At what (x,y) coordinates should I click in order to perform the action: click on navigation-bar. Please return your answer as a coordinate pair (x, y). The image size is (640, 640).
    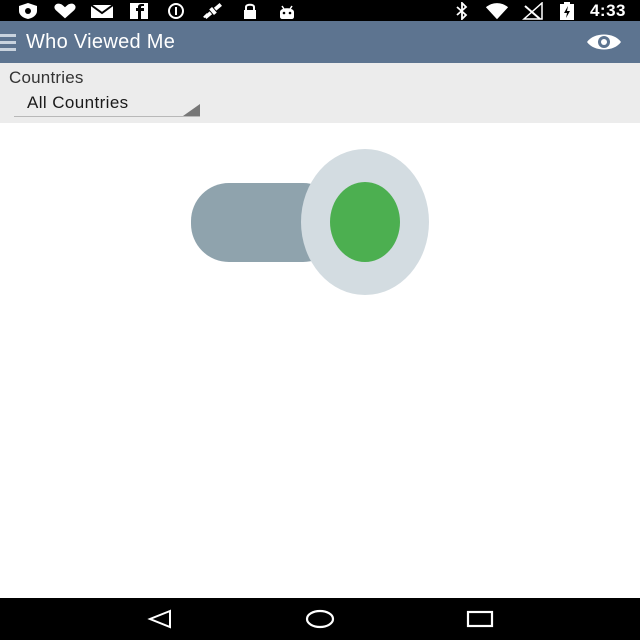
    Looking at the image, I should click on (320, 619).